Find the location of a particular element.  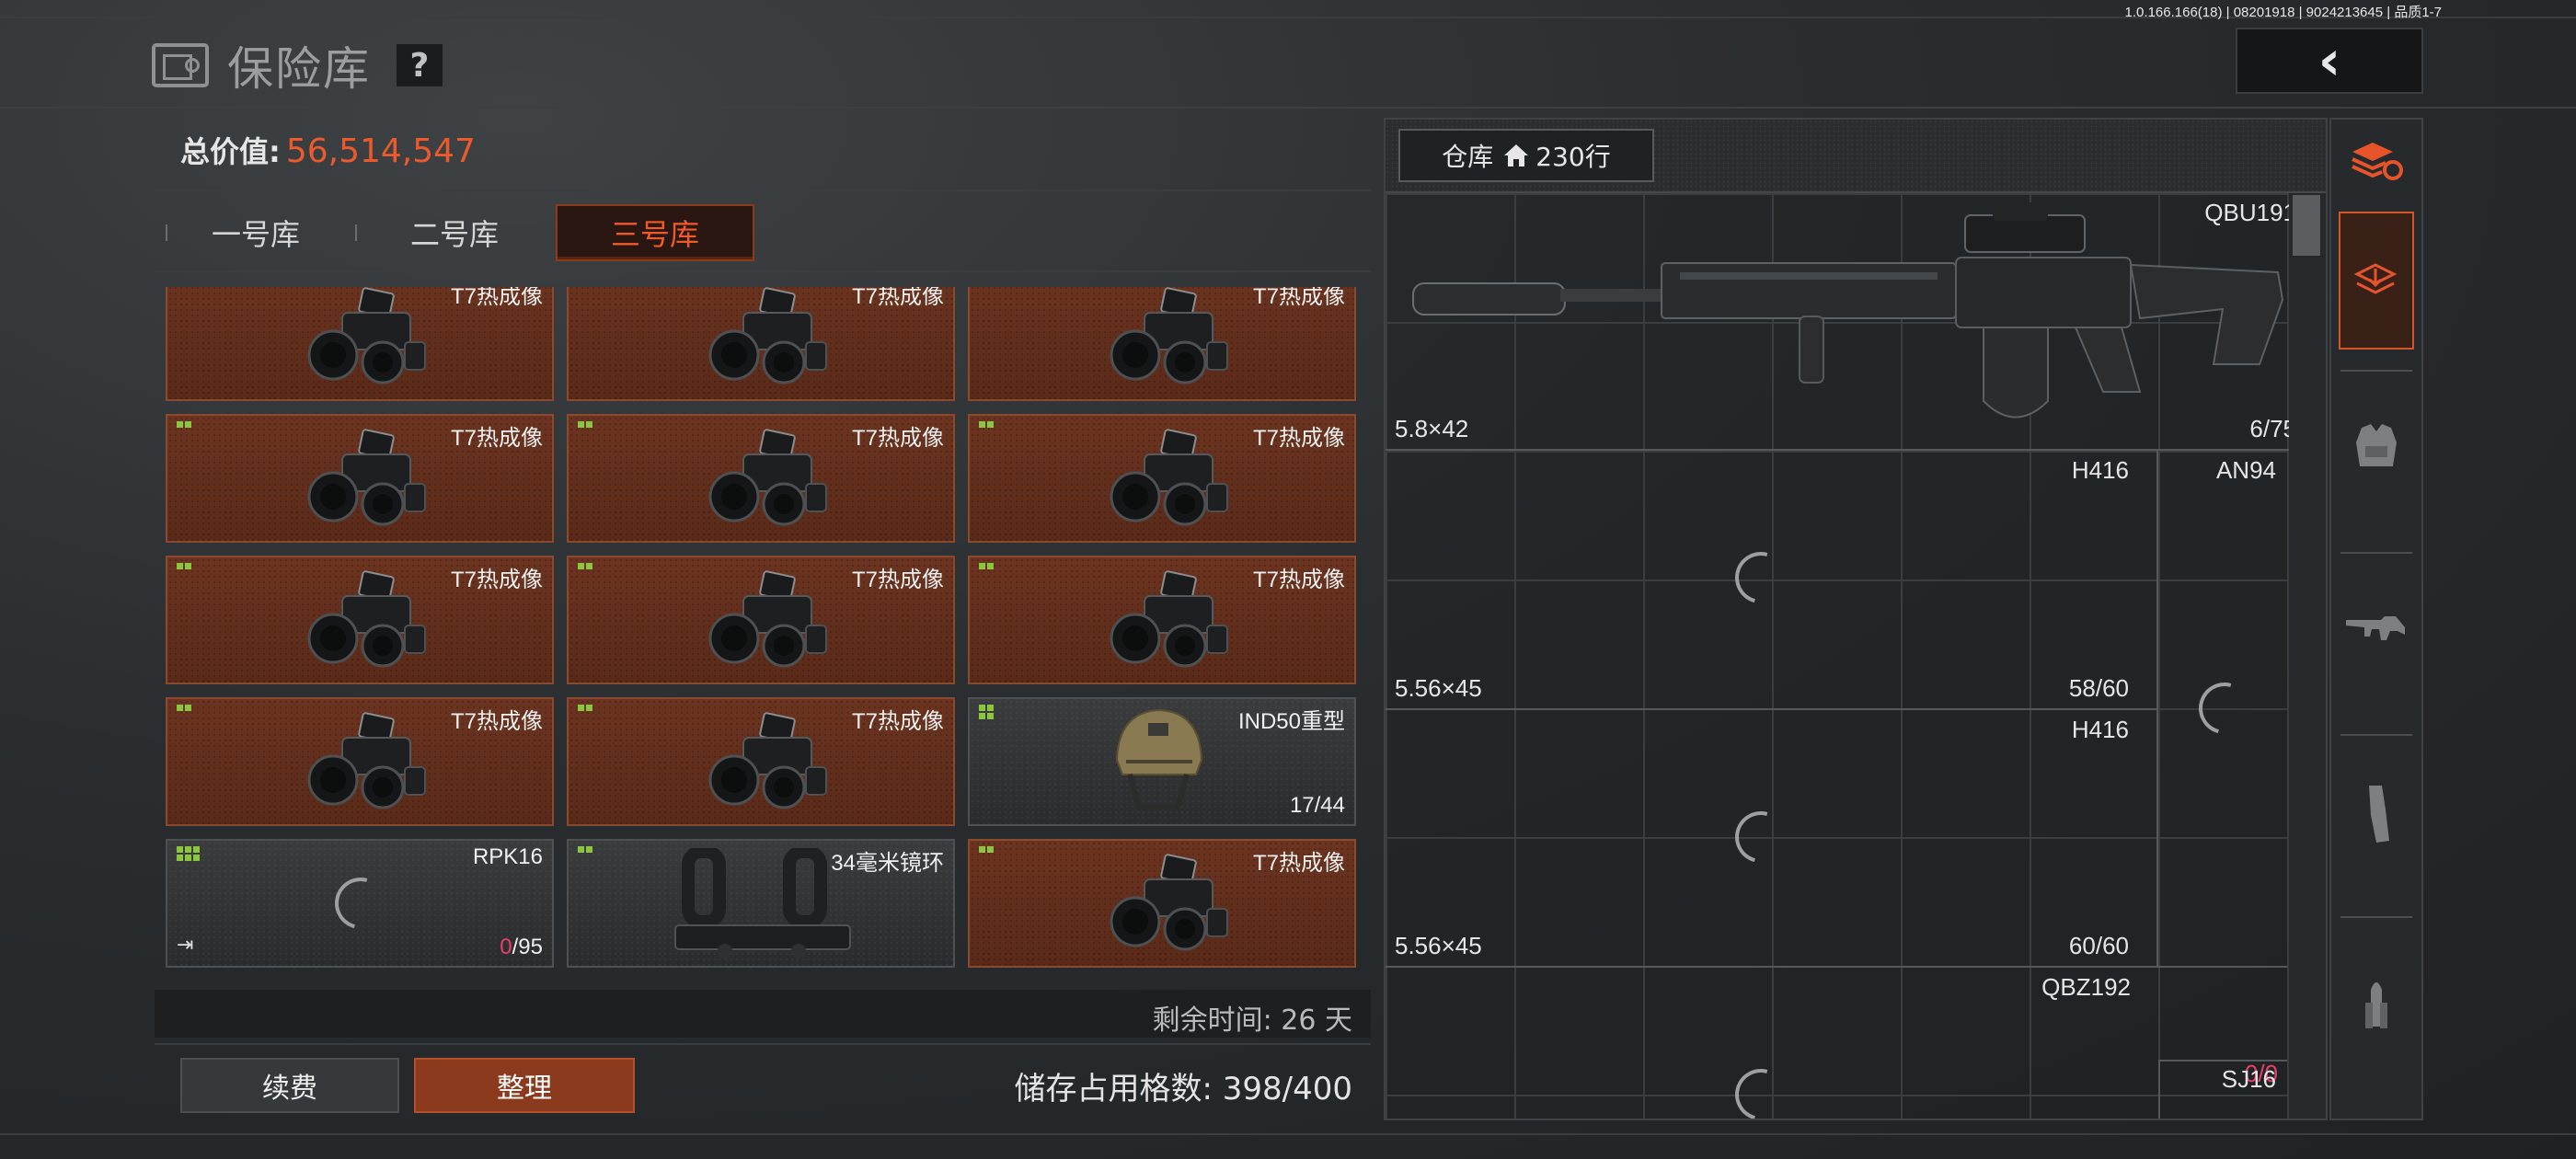

vault-tabs: 一号库 二号库 三号库 is located at coordinates (454, 232).